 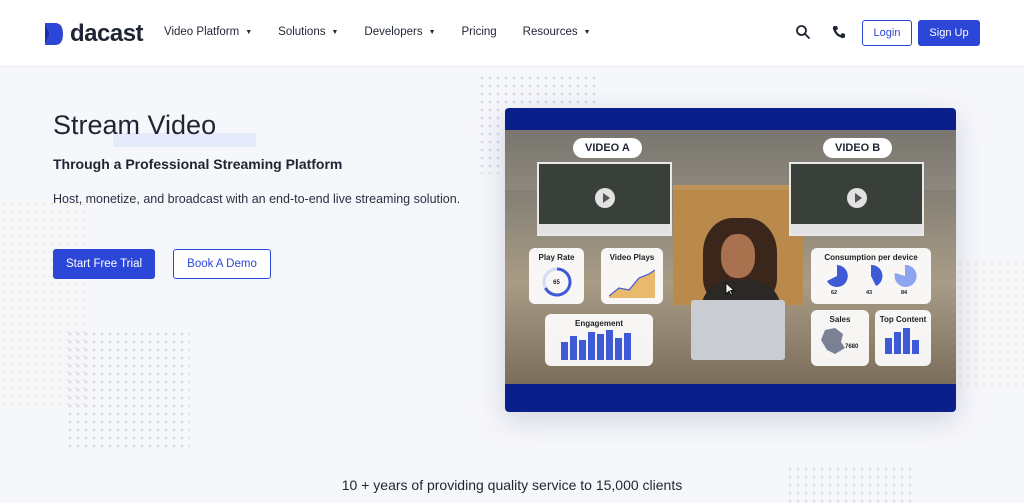 I want to click on laptop, so click(x=738, y=330).